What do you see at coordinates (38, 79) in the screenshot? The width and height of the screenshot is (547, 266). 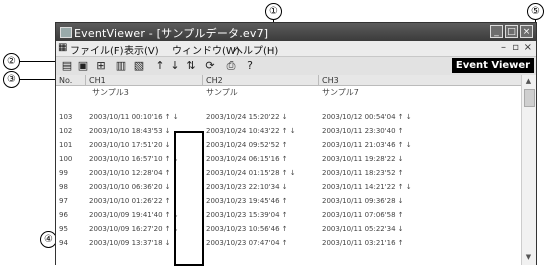 I see `callout-3-leader` at bounding box center [38, 79].